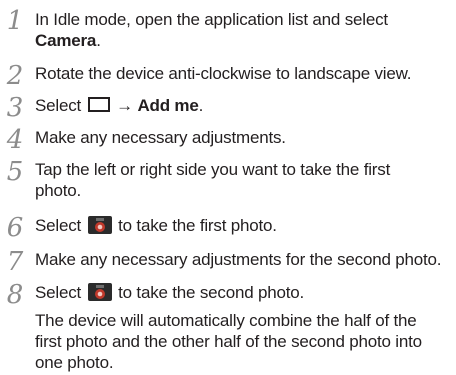 This screenshot has height=375, width=456. What do you see at coordinates (15, 172) in the screenshot?
I see `step-number: 5` at bounding box center [15, 172].